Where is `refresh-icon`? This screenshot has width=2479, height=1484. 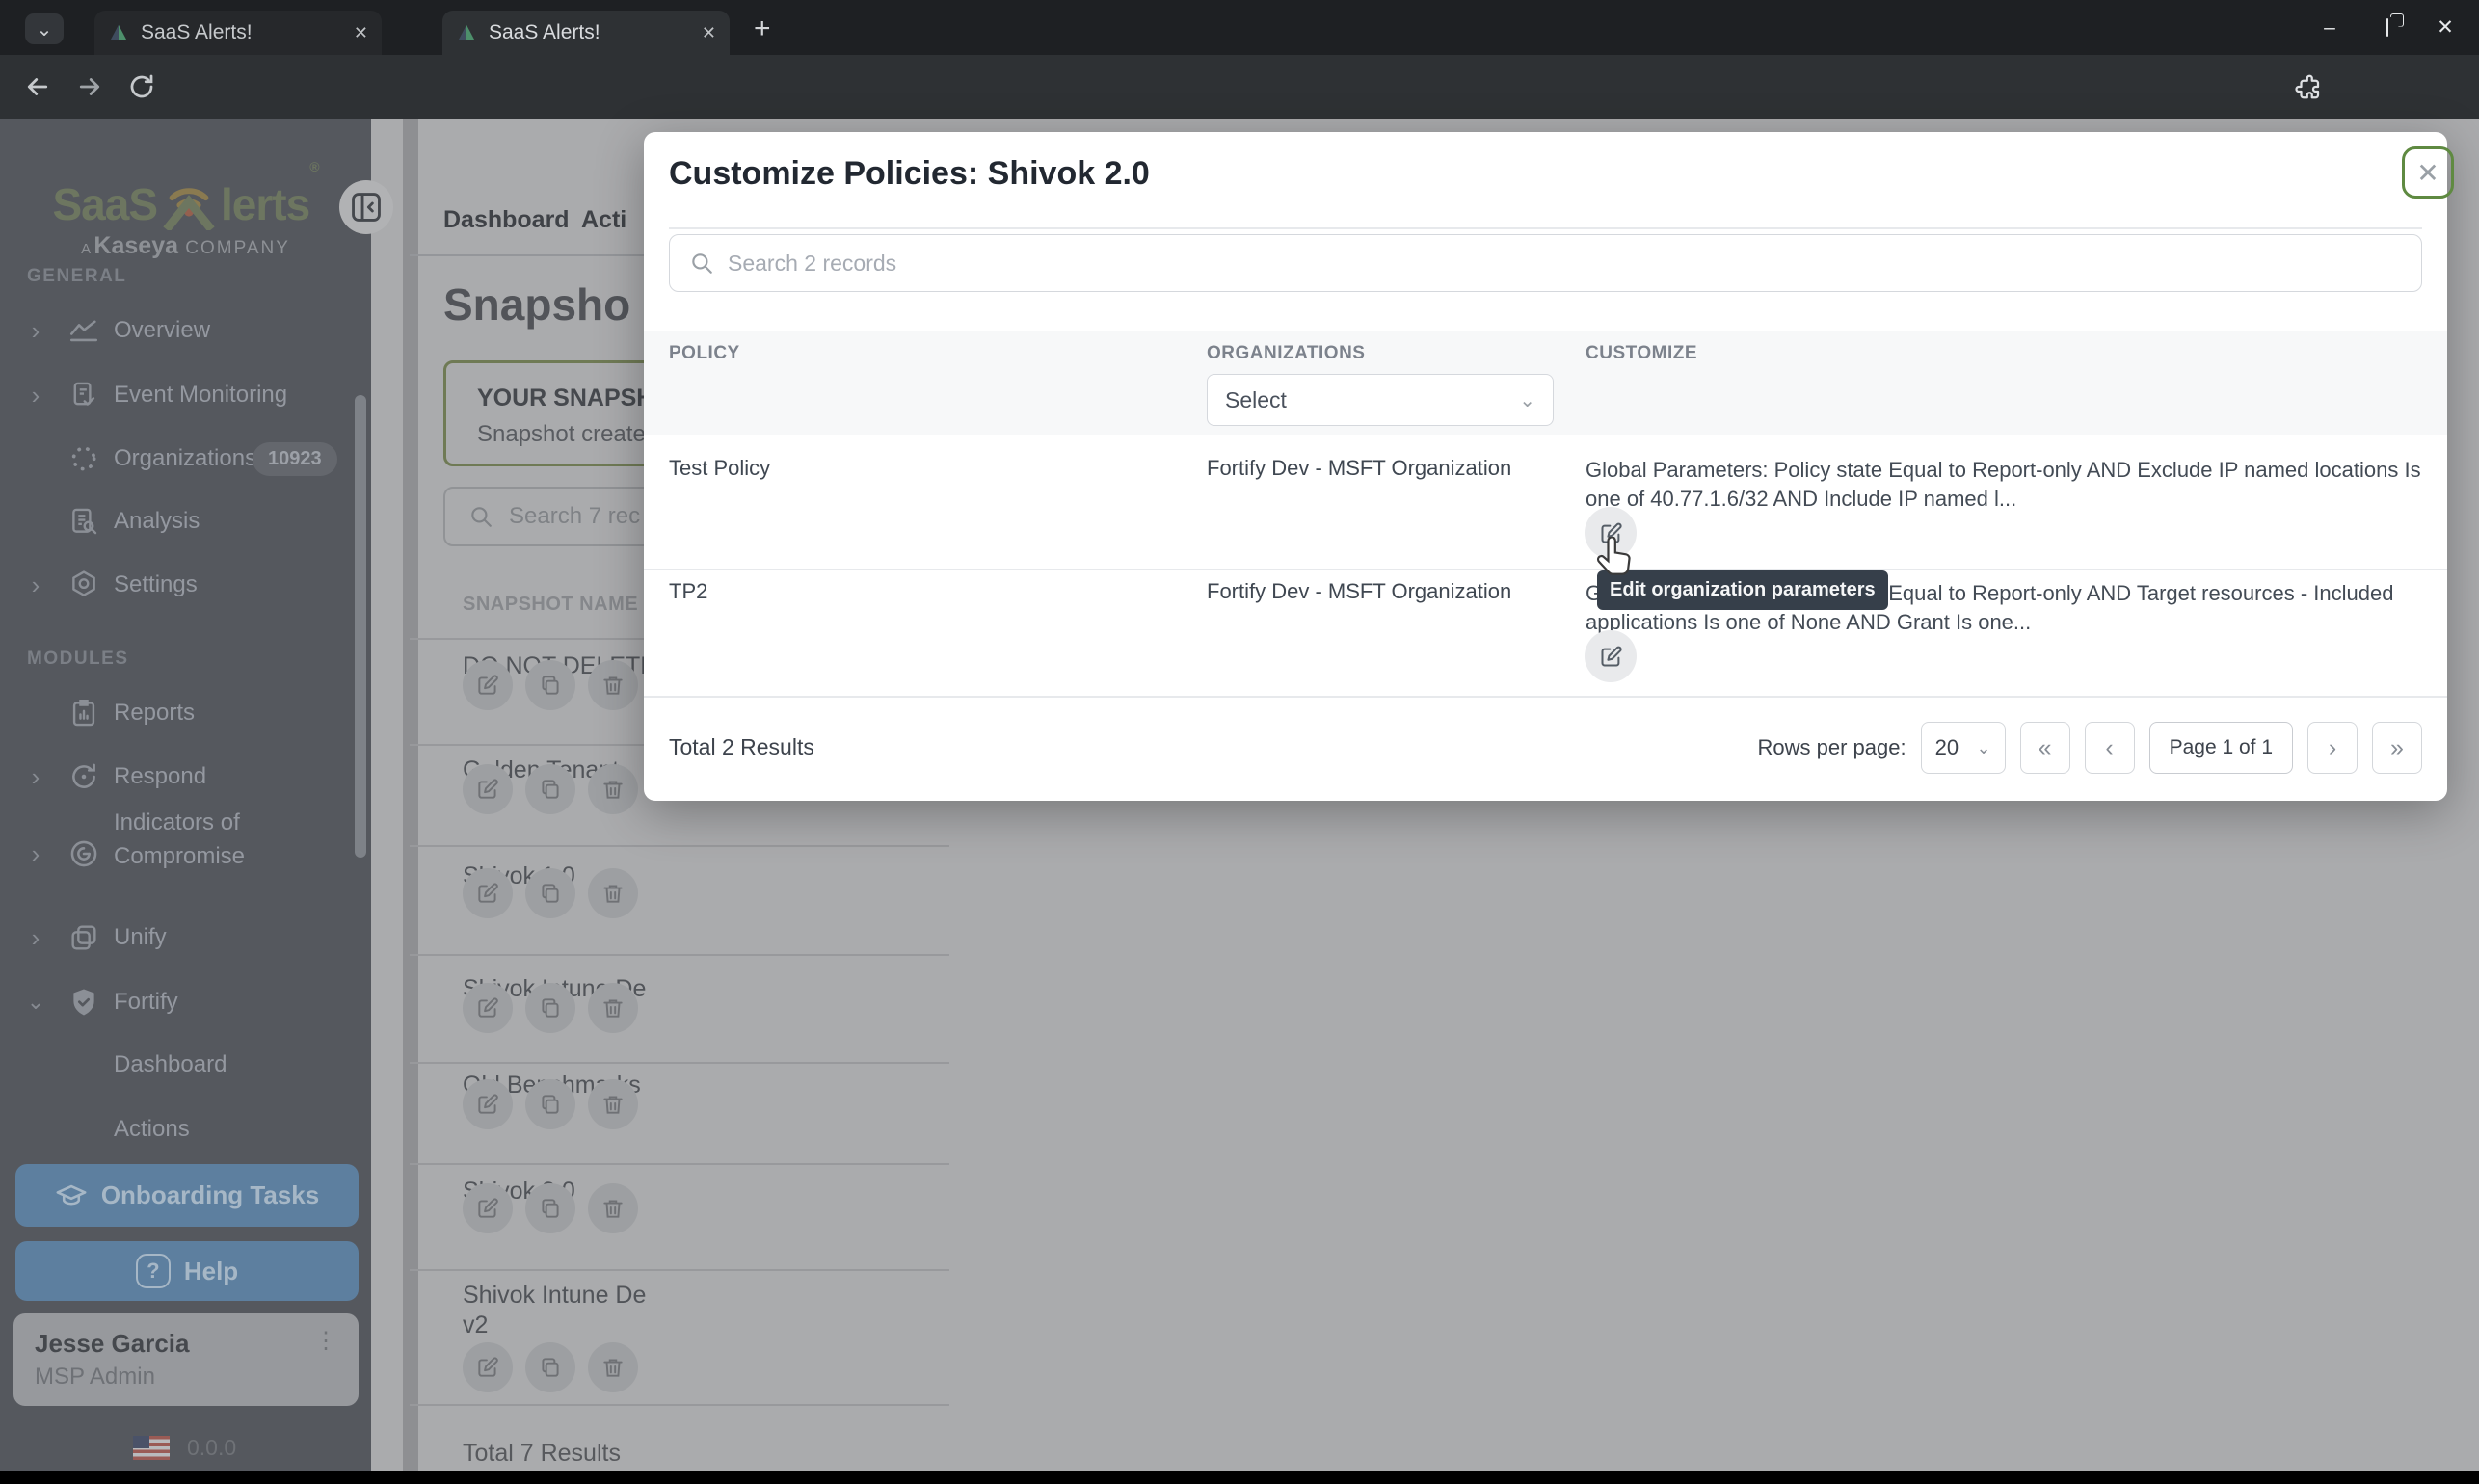 refresh-icon is located at coordinates (84, 776).